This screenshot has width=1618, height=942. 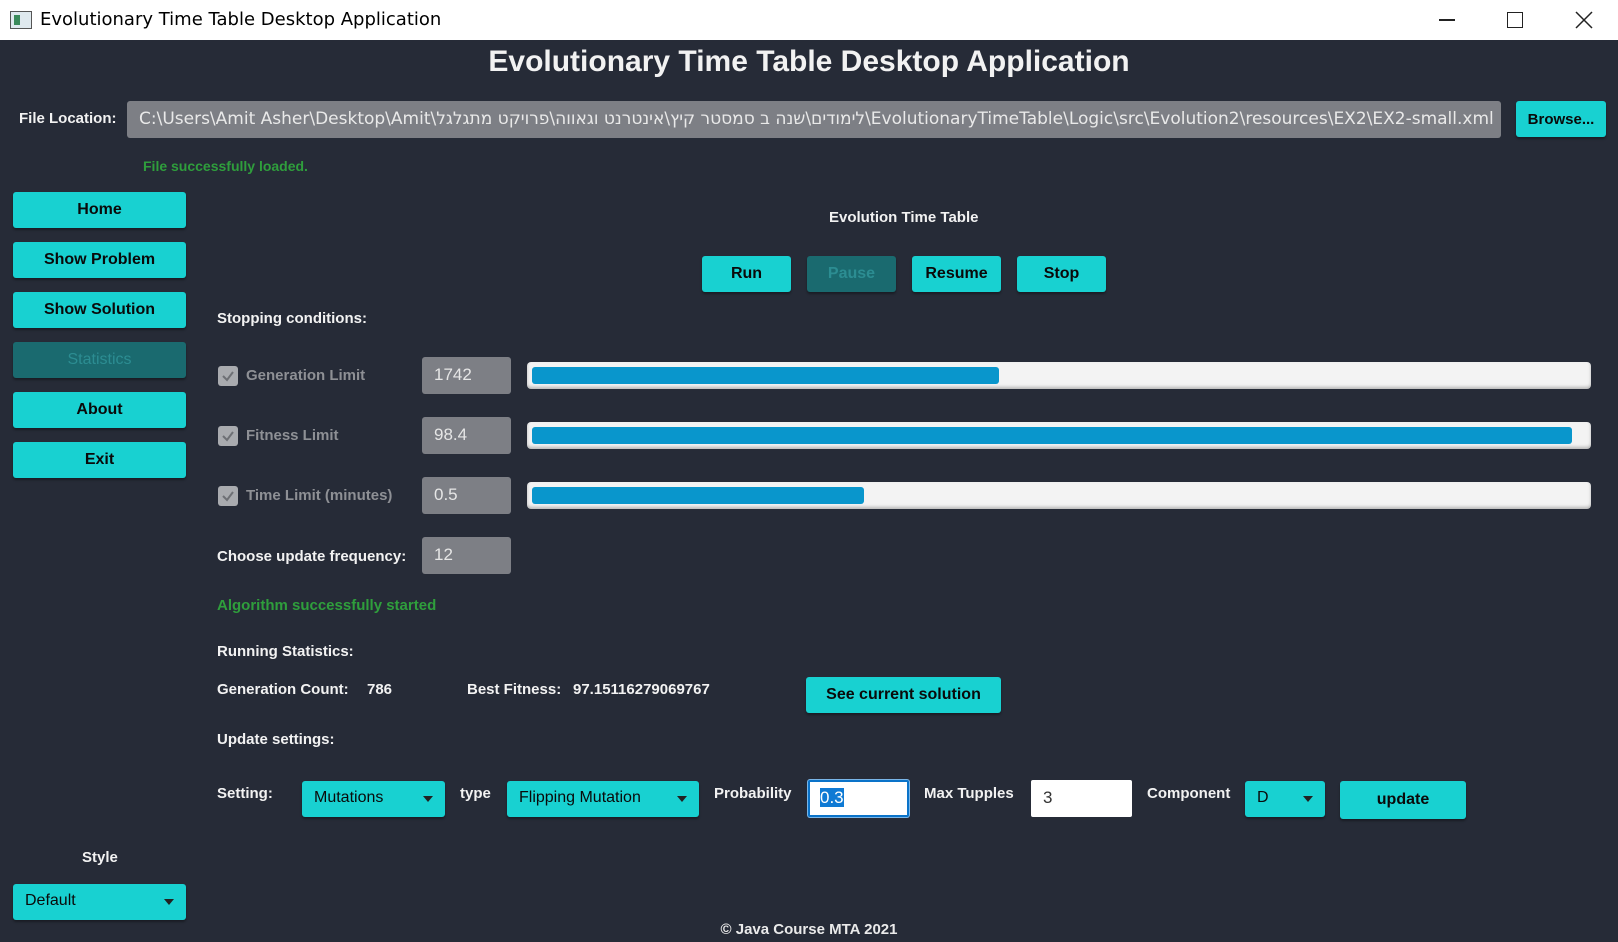 What do you see at coordinates (580, 797) in the screenshot?
I see `type-select-value: Flipping Mutation` at bounding box center [580, 797].